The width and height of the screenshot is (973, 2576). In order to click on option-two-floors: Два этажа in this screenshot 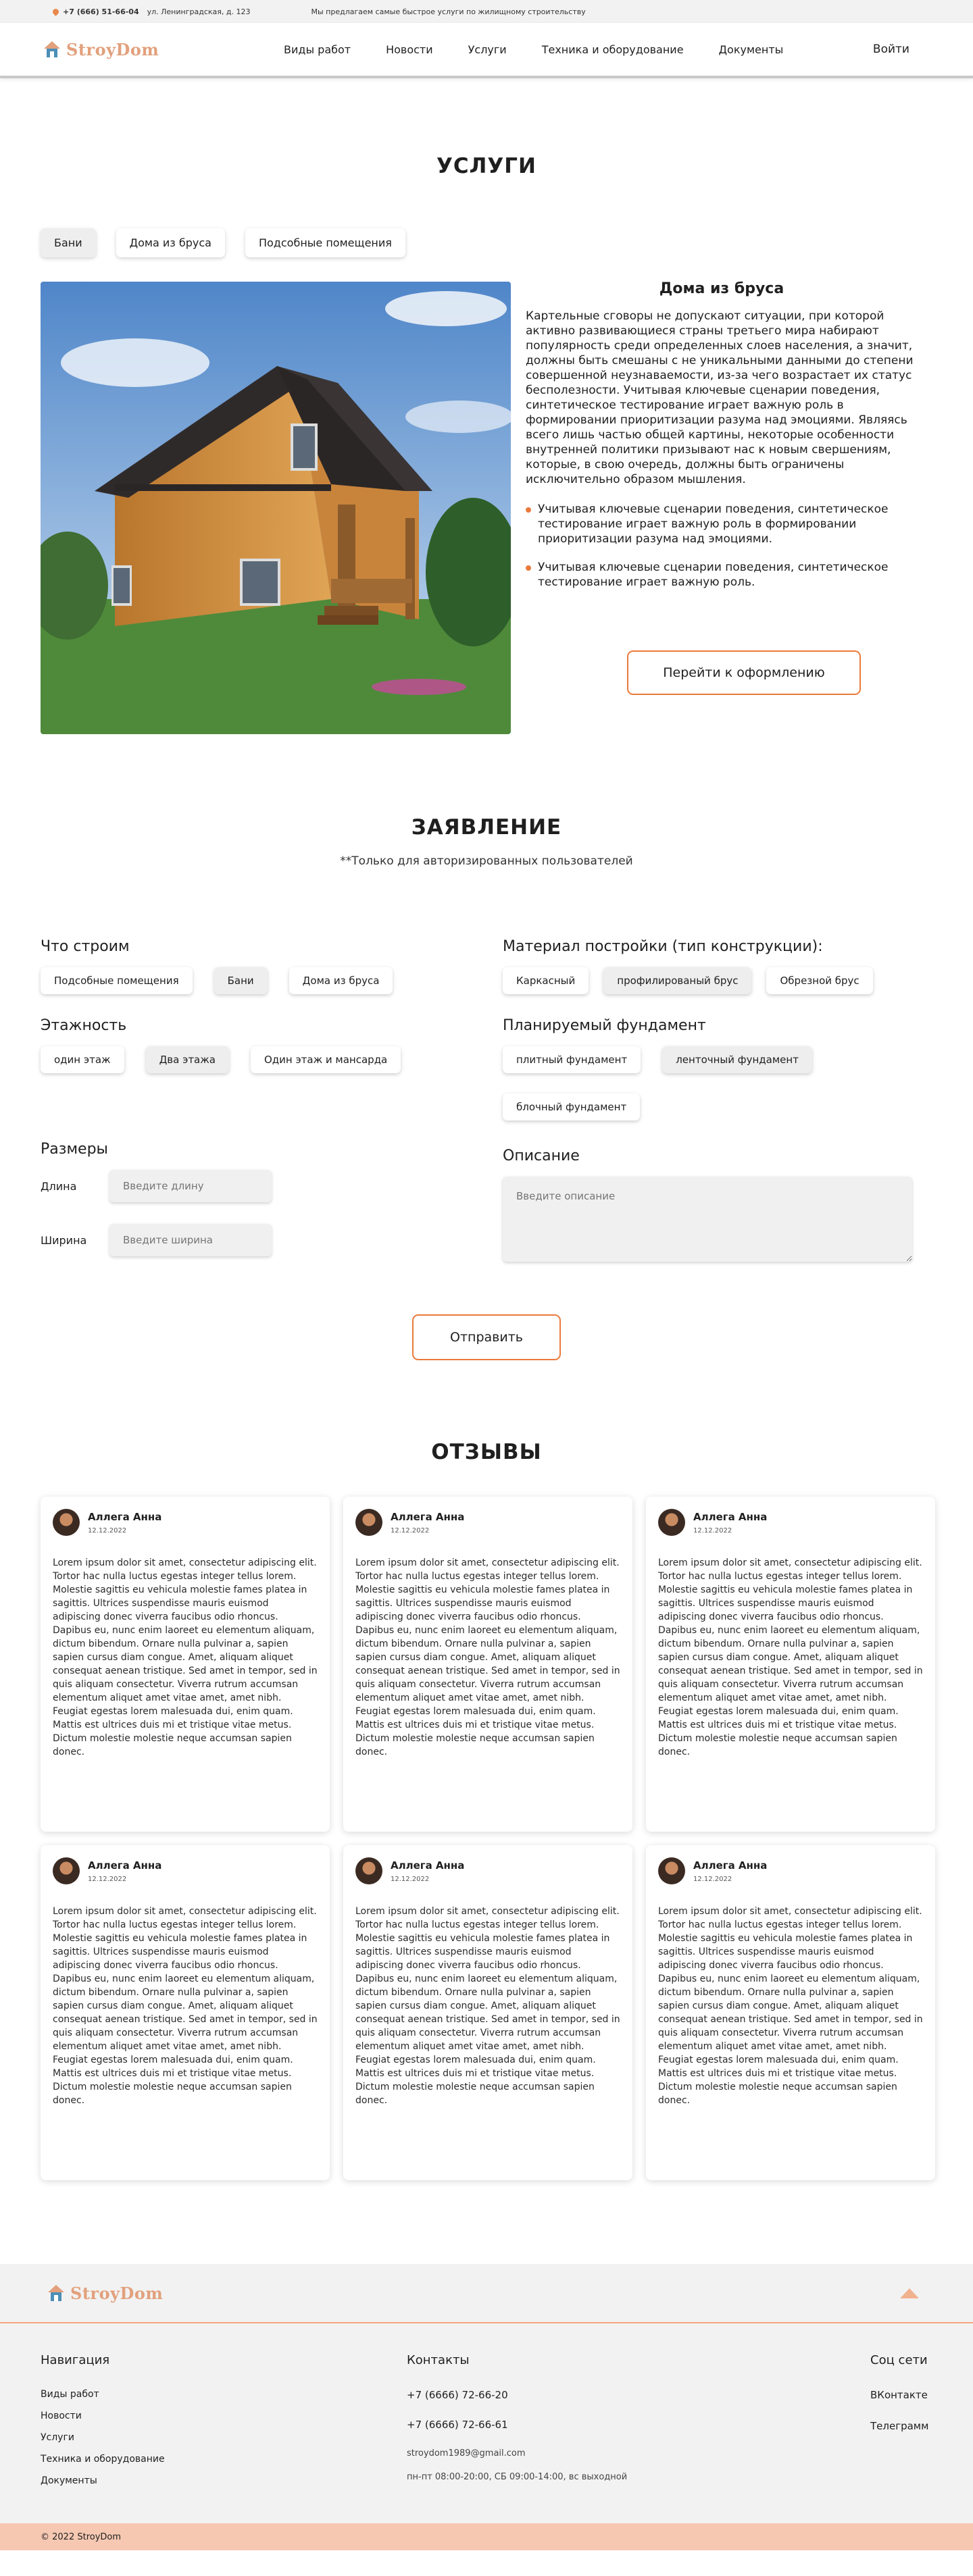, I will do `click(187, 1059)`.